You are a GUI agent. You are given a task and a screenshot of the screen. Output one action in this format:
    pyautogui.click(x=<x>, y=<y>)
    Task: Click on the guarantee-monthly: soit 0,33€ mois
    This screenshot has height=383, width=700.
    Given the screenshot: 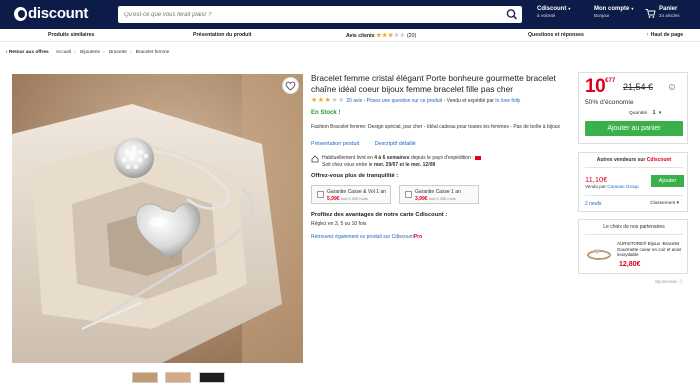 What is the action you would take?
    pyautogui.click(x=442, y=198)
    